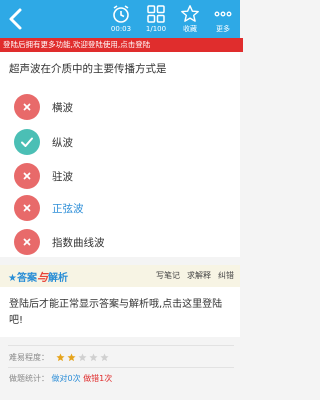 This screenshot has height=400, width=320. I want to click on difficulty-label: 难易程度：, so click(29, 357).